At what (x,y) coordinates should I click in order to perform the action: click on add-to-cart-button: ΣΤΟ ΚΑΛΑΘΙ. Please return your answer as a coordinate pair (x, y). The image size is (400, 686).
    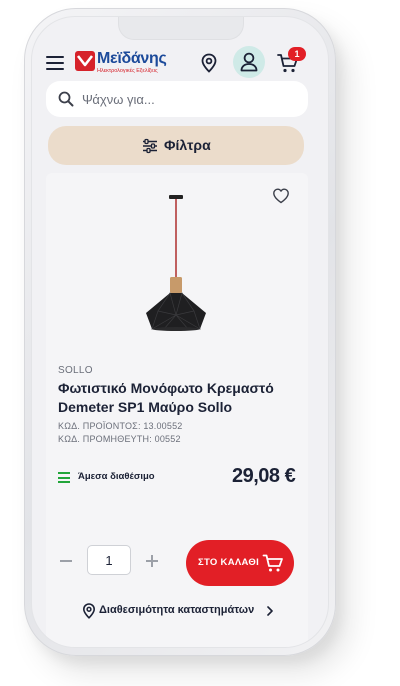
    Looking at the image, I should click on (240, 563).